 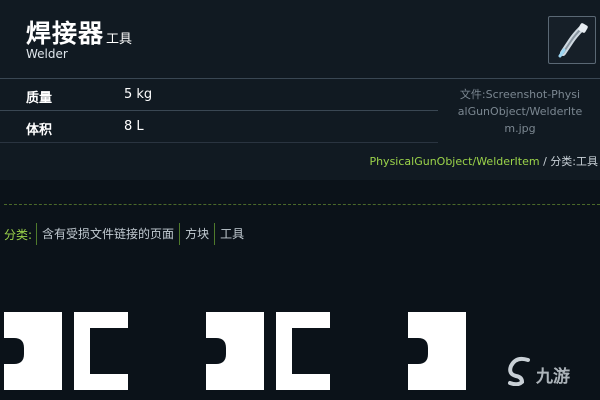 I want to click on item-category-line: PhysicalGunObject/WelderItem / 分类:工具, so click(x=483, y=161).